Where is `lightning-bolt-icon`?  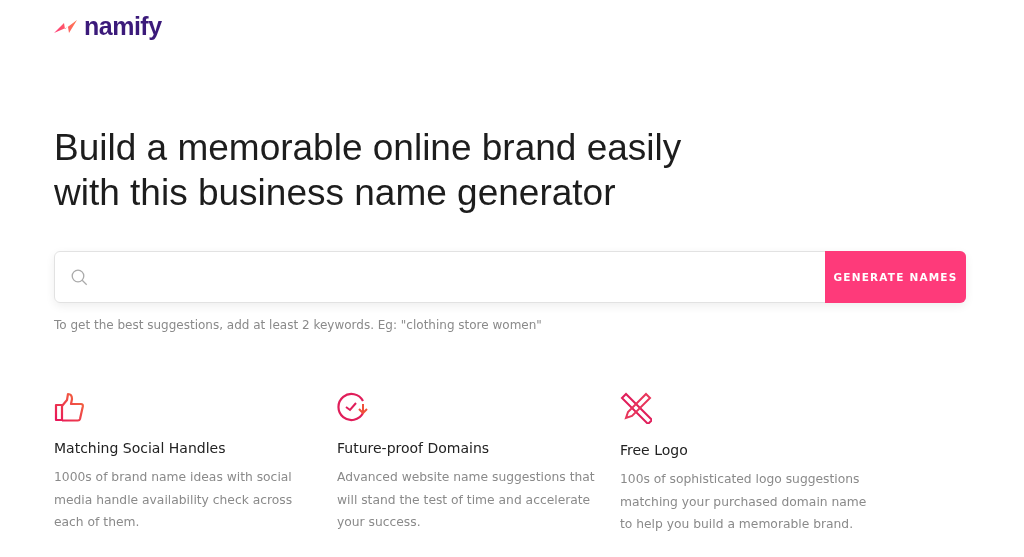 lightning-bolt-icon is located at coordinates (66, 26).